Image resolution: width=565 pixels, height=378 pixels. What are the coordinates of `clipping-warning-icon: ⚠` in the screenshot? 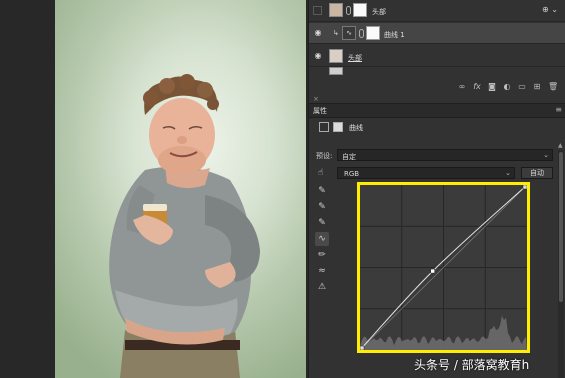 It's located at (322, 287).